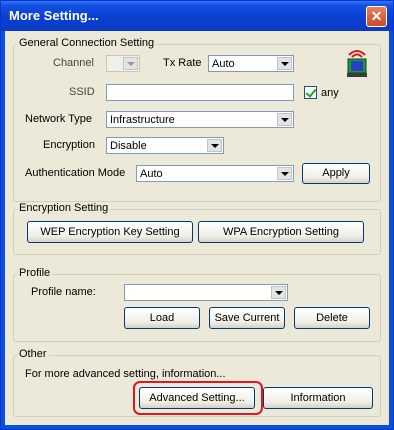 The width and height of the screenshot is (394, 430). Describe the element at coordinates (59, 119) in the screenshot. I see `network-type-label: Network Type` at that location.